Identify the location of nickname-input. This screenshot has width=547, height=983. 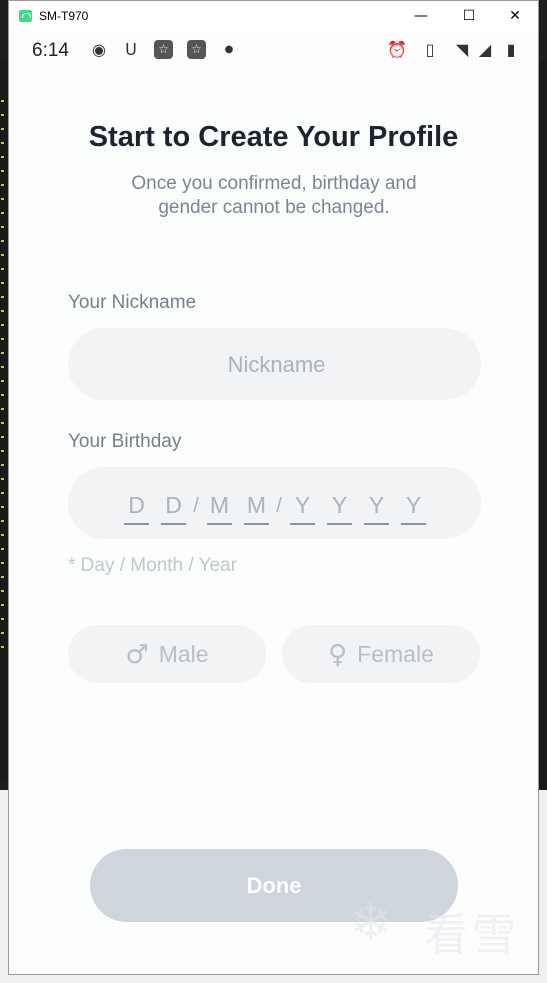
(276, 365).